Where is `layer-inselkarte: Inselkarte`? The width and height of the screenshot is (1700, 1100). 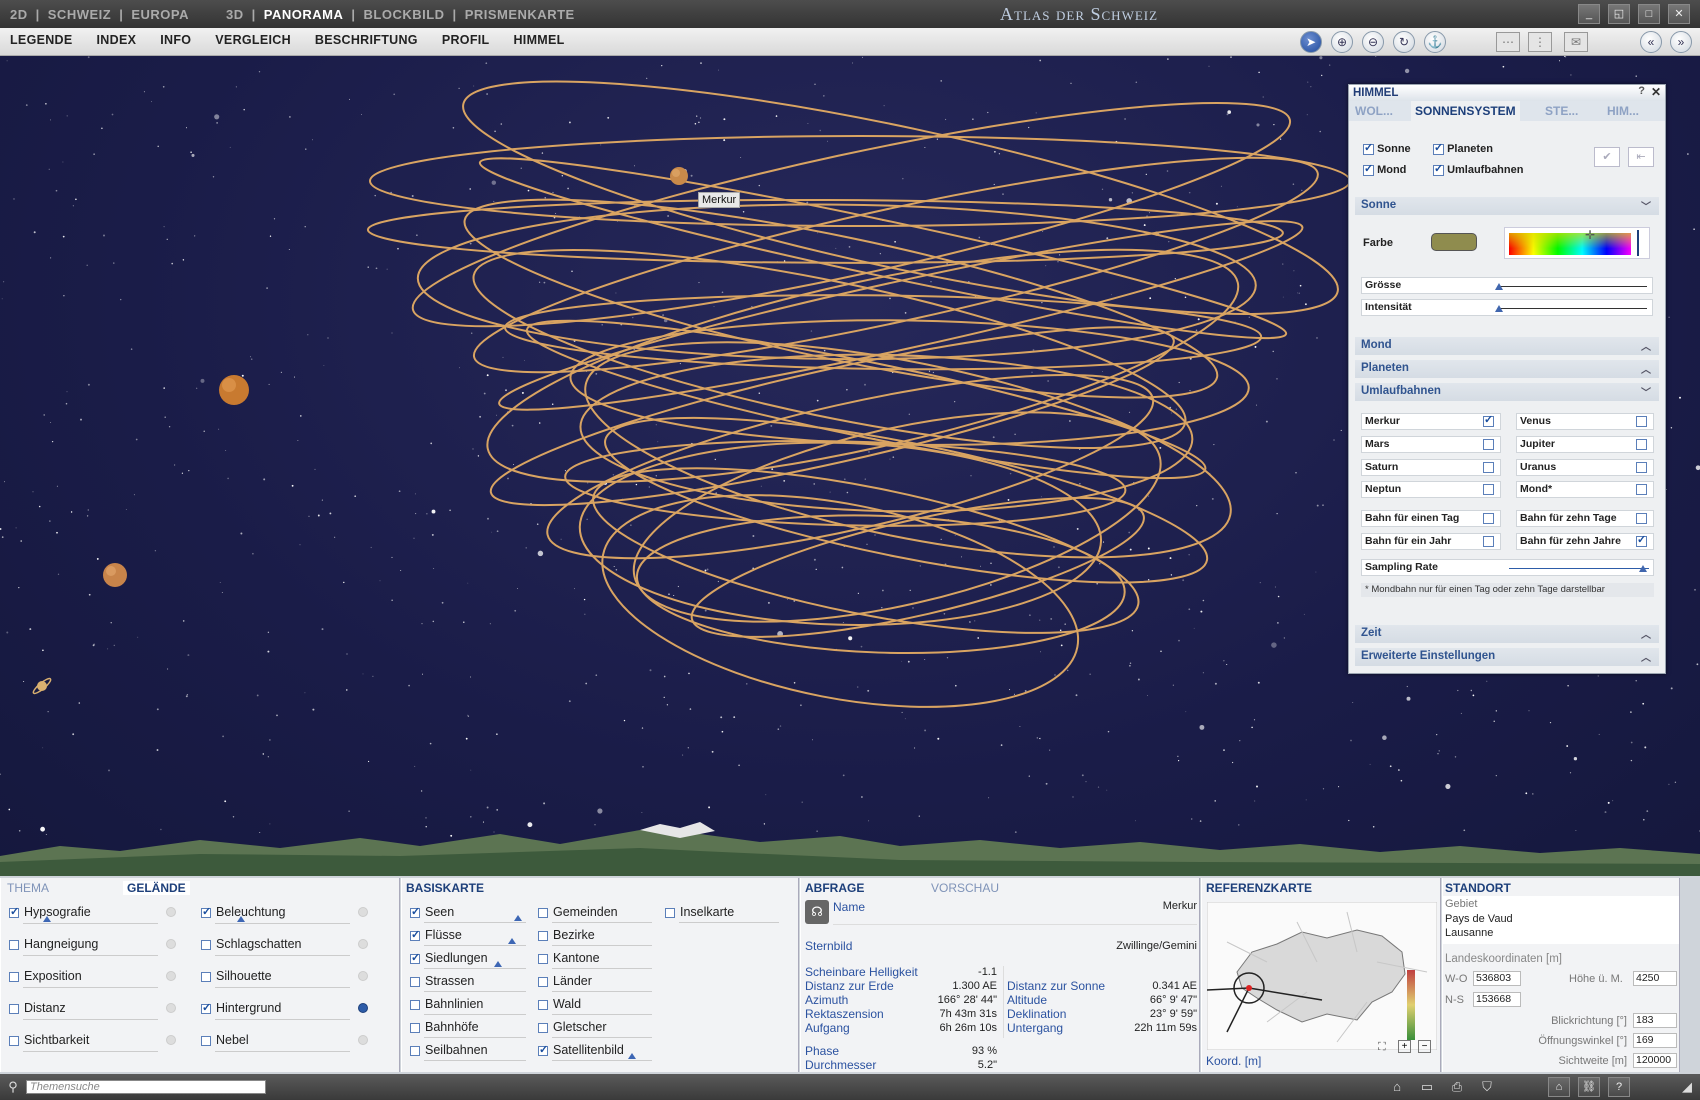 layer-inselkarte: Inselkarte is located at coordinates (699, 912).